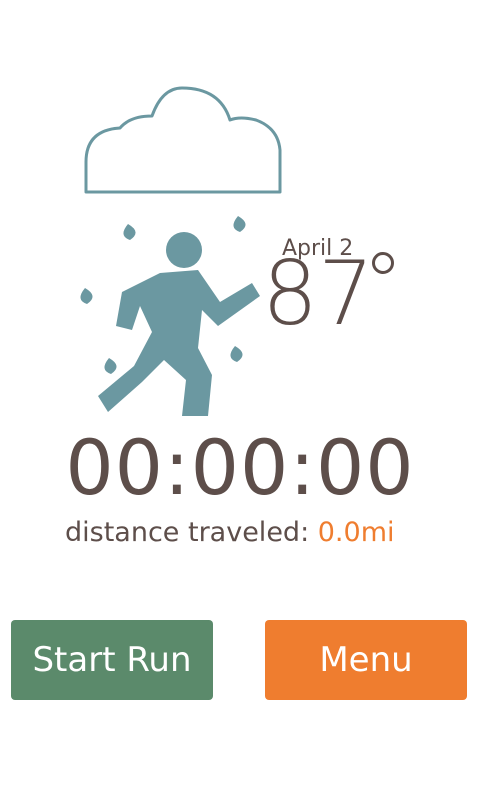 The width and height of the screenshot is (480, 800). What do you see at coordinates (366, 660) in the screenshot?
I see `menu-button: Menu` at bounding box center [366, 660].